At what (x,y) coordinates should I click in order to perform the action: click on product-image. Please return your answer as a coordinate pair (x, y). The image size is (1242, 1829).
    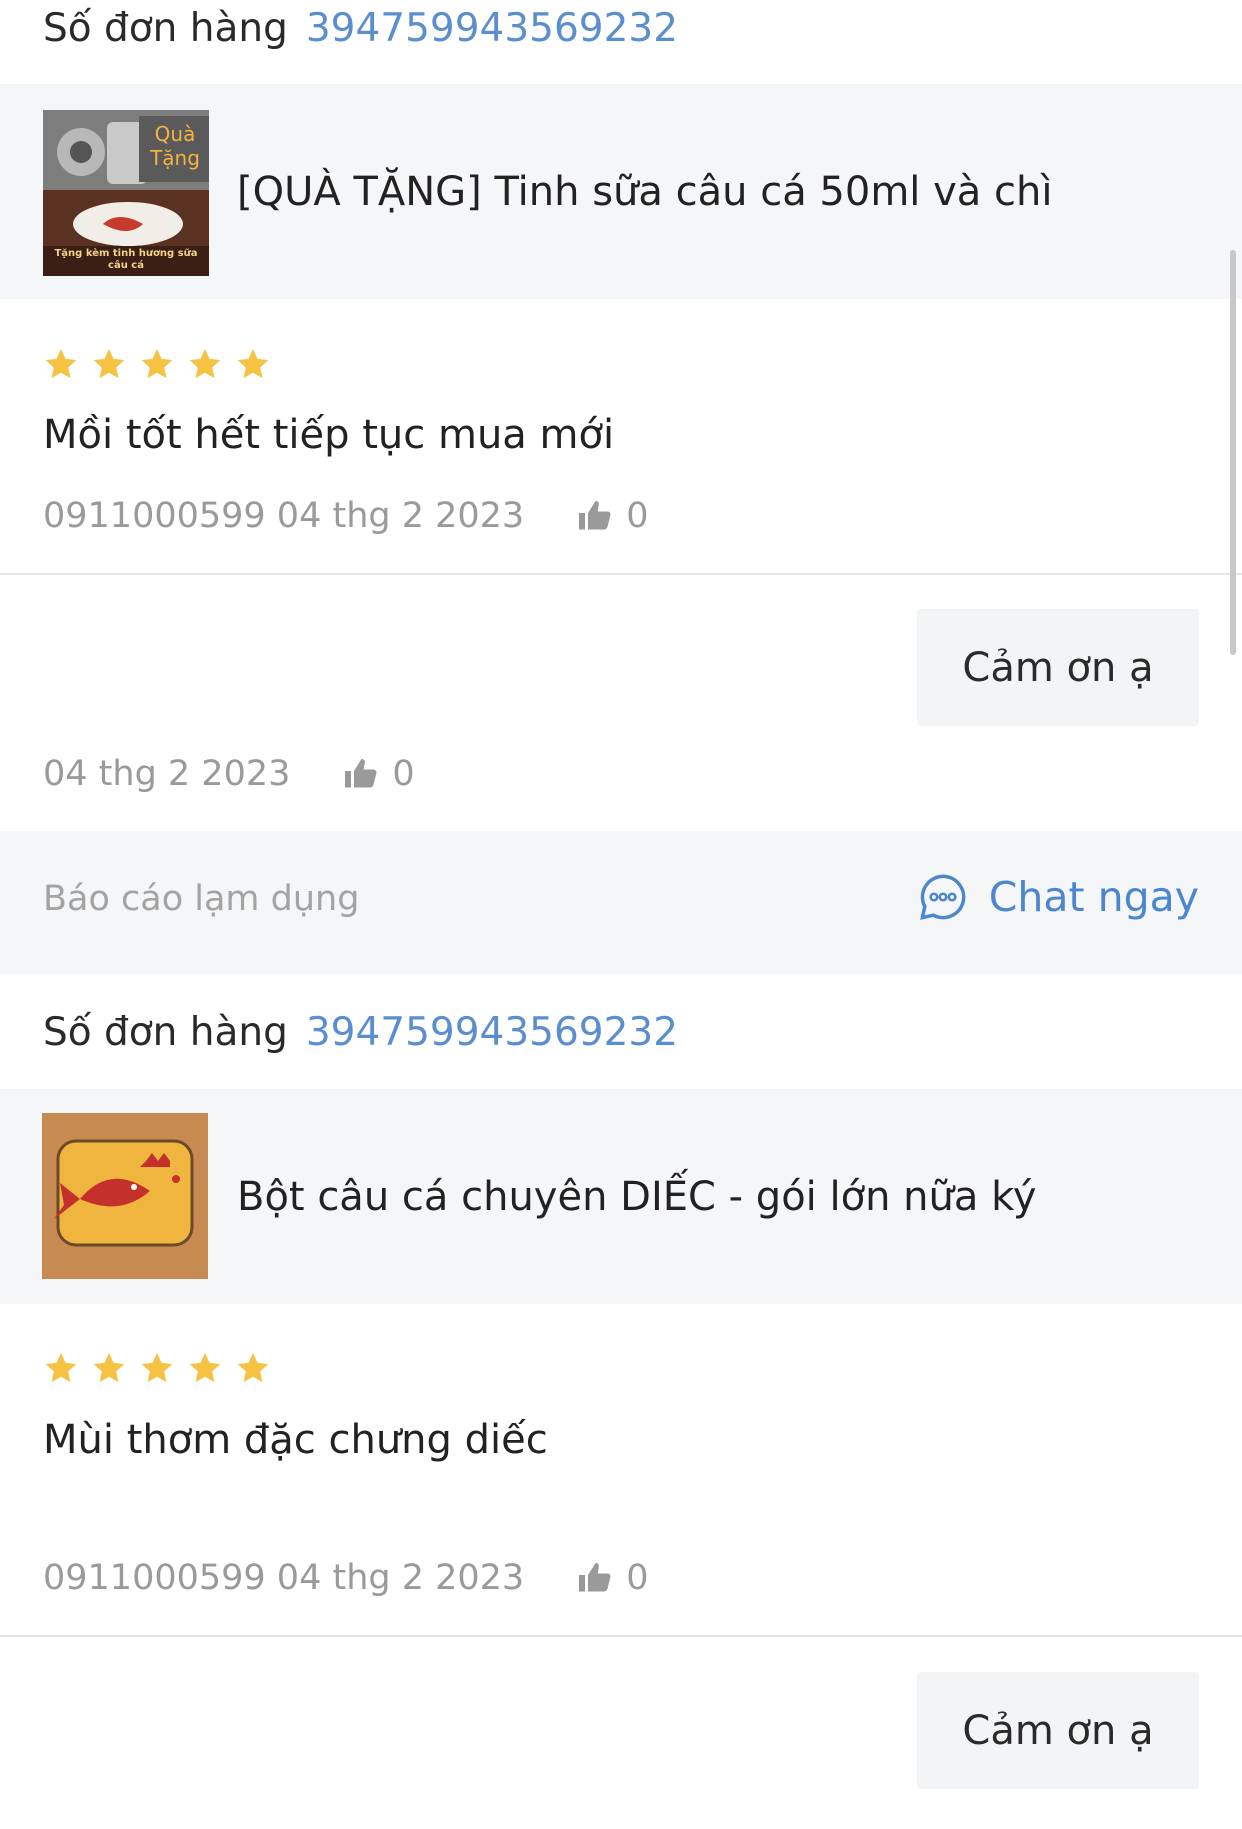
    Looking at the image, I should click on (125, 1196).